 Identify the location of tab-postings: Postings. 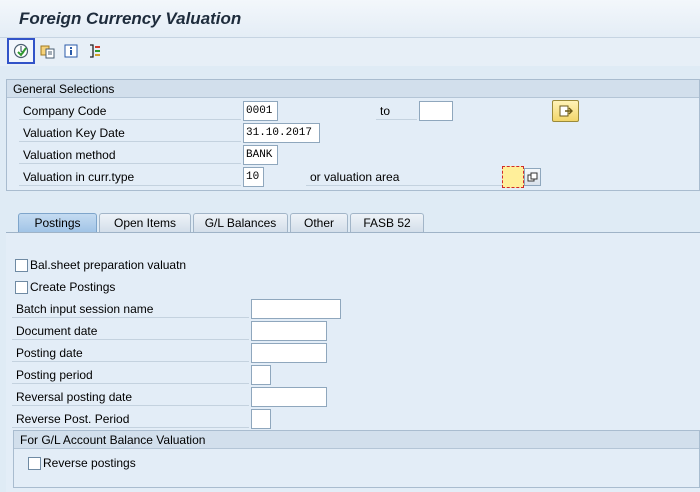
(57, 223).